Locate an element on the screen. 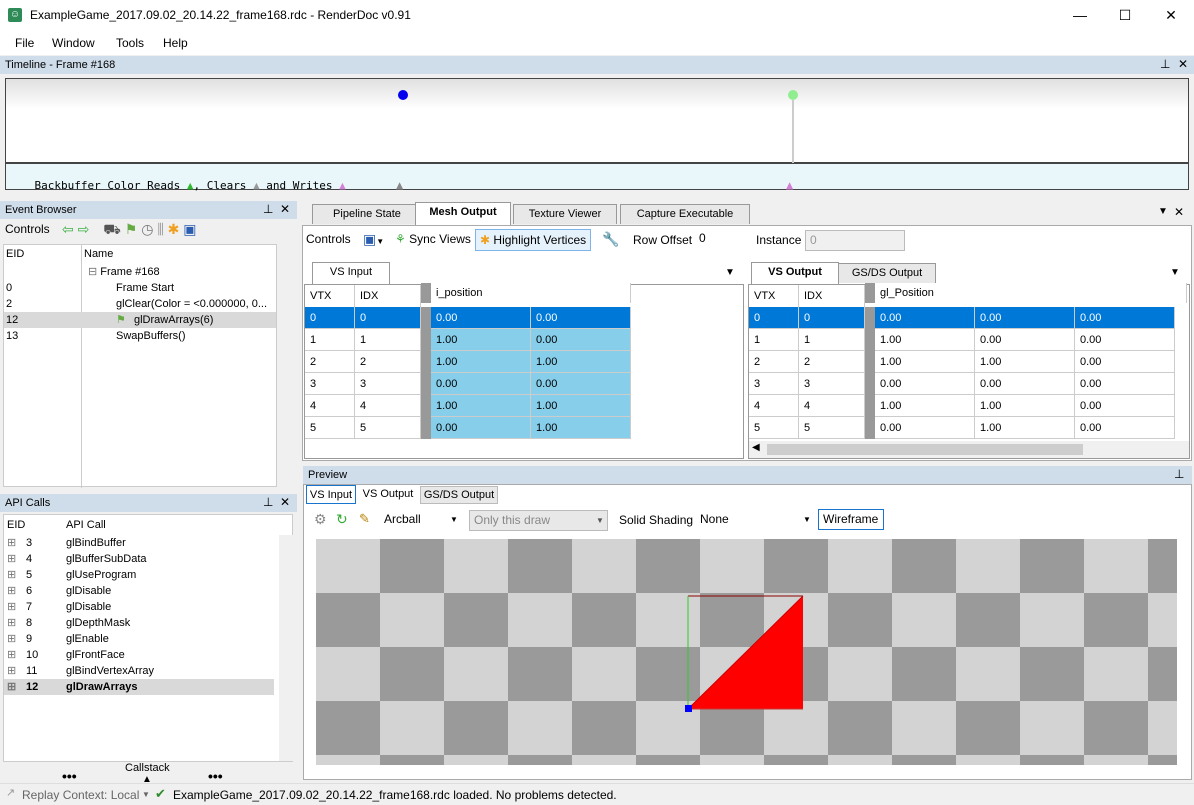 Image resolution: width=1194 pixels, height=805 pixels. sync-views-button: ⚘ Sync Views is located at coordinates (433, 240).